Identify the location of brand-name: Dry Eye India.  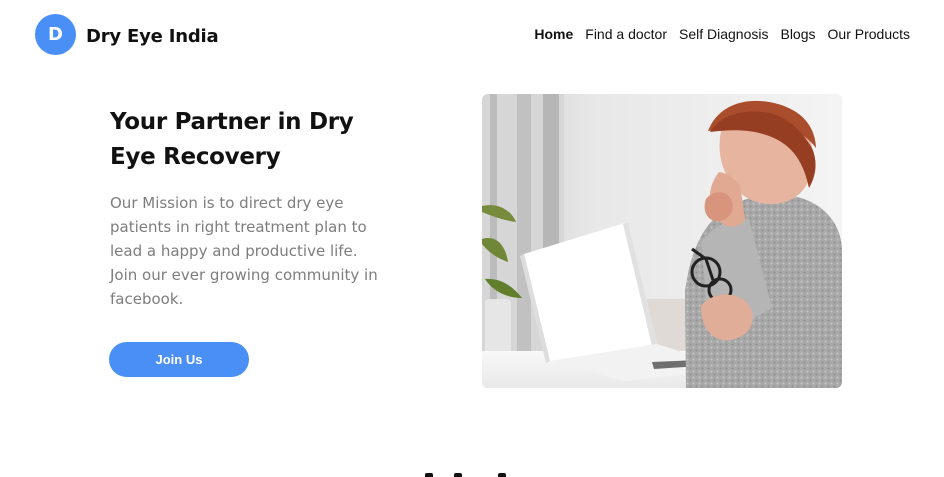
(152, 36).